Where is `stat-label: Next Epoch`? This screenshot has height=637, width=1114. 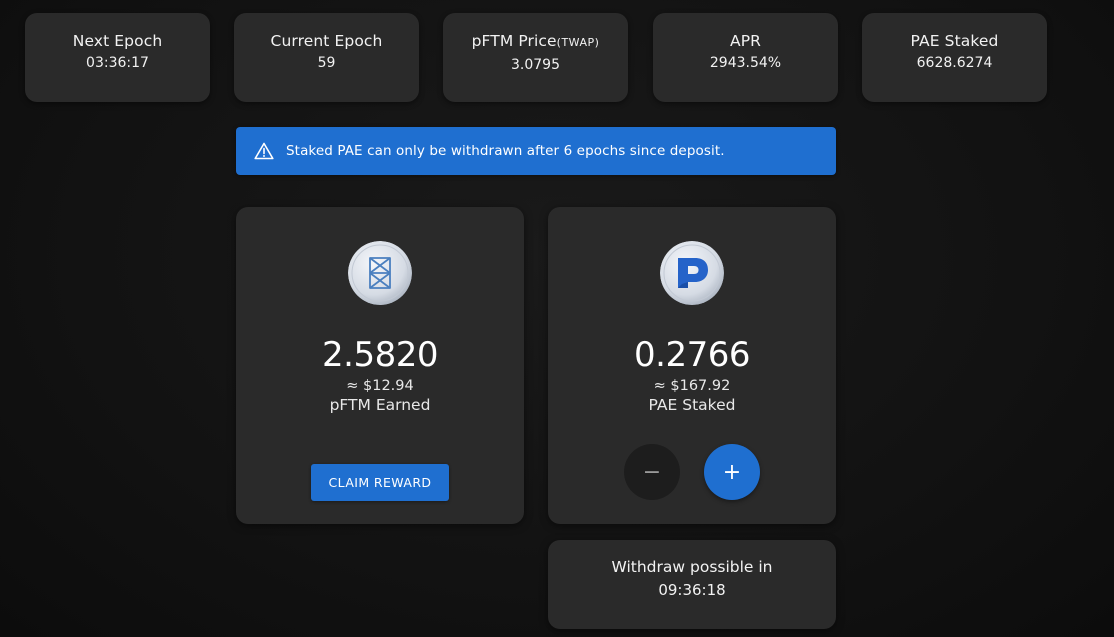
stat-label: Next Epoch is located at coordinates (117, 41).